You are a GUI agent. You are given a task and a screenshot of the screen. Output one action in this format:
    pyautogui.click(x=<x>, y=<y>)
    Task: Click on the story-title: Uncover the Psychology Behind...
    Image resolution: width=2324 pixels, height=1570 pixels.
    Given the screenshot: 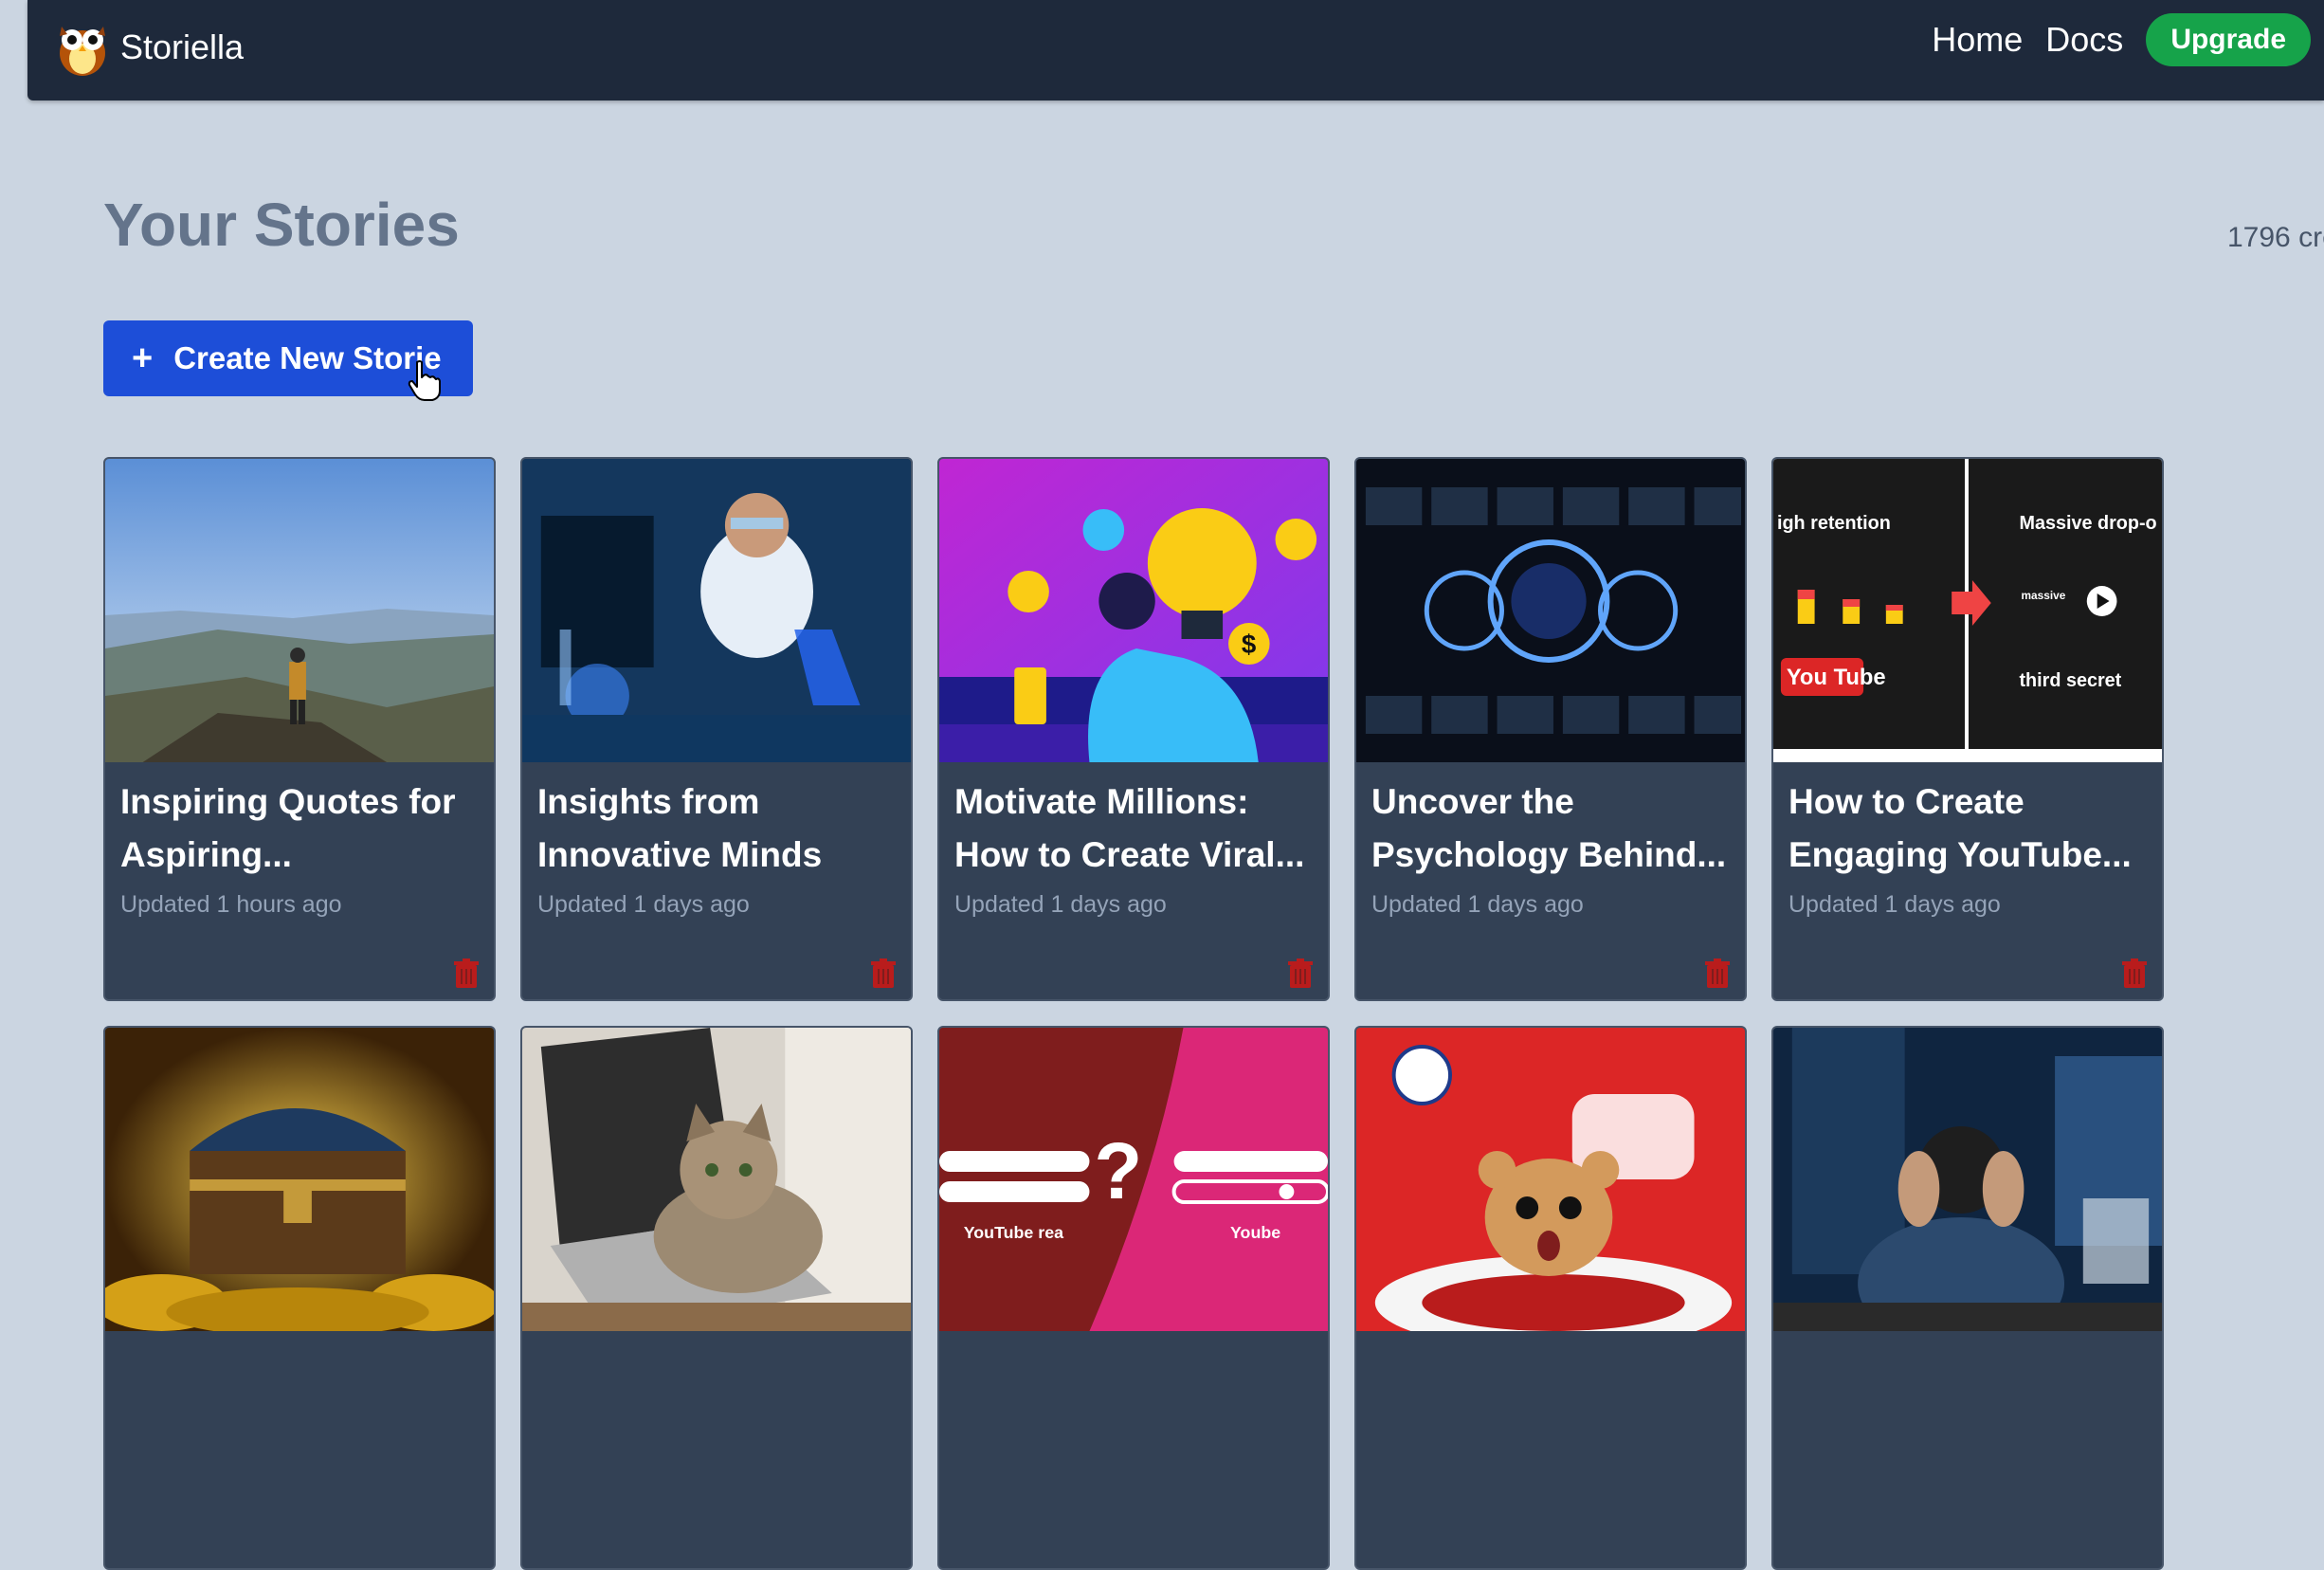 What is the action you would take?
    pyautogui.click(x=1549, y=828)
    